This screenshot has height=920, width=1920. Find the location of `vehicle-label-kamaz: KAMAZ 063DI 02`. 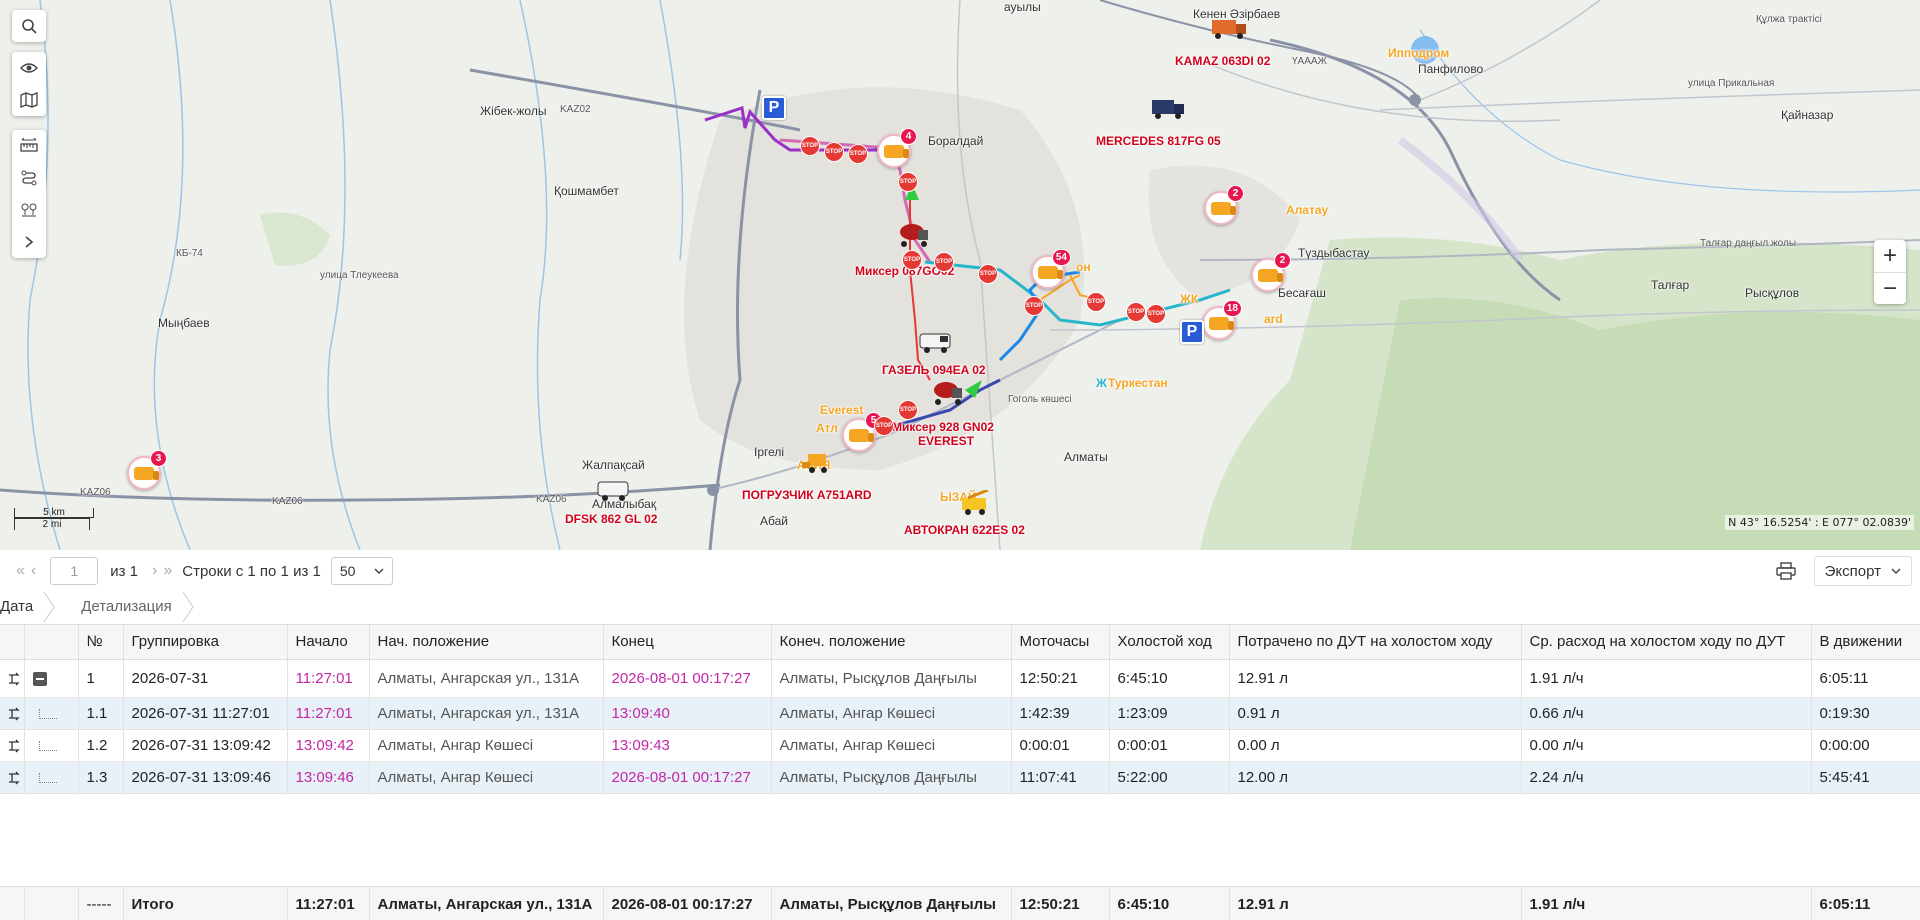

vehicle-label-kamaz: KAMAZ 063DI 02 is located at coordinates (1222, 61).